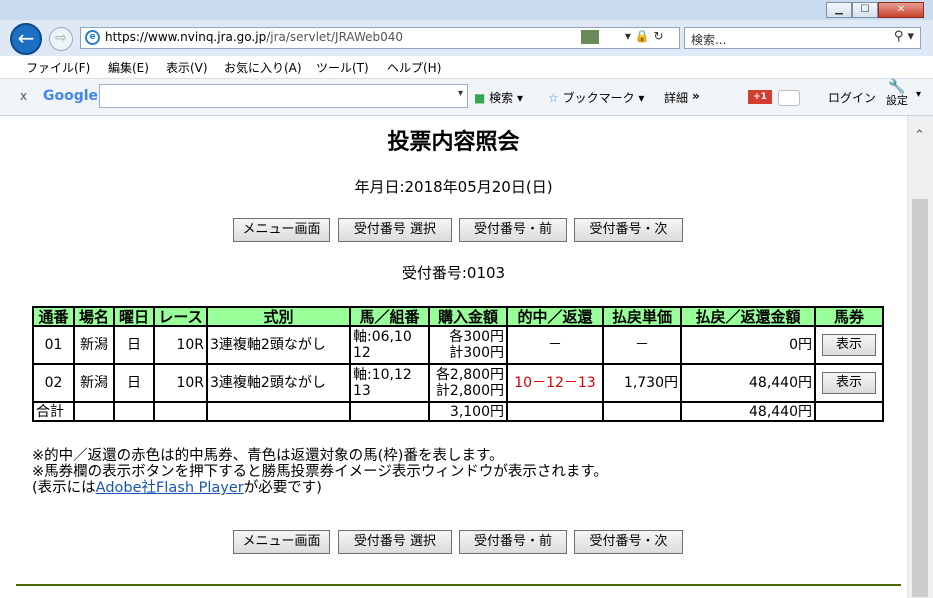 Image resolution: width=933 pixels, height=598 pixels. Describe the element at coordinates (849, 316) in the screenshot. I see `header-ticket: 馬券` at that location.